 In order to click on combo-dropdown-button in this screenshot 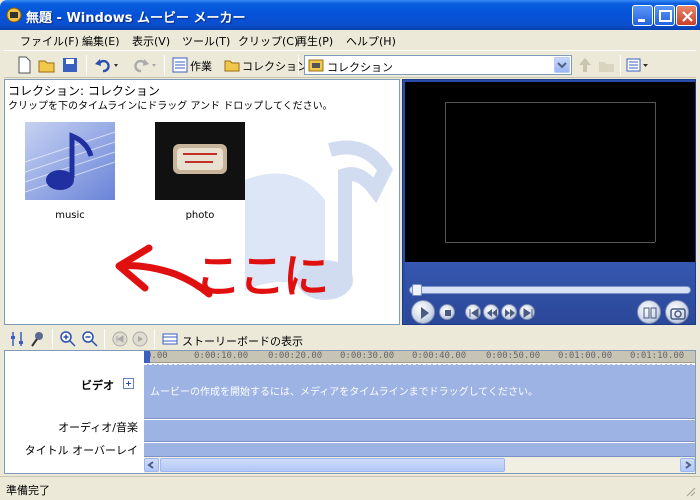, I will do `click(562, 65)`.